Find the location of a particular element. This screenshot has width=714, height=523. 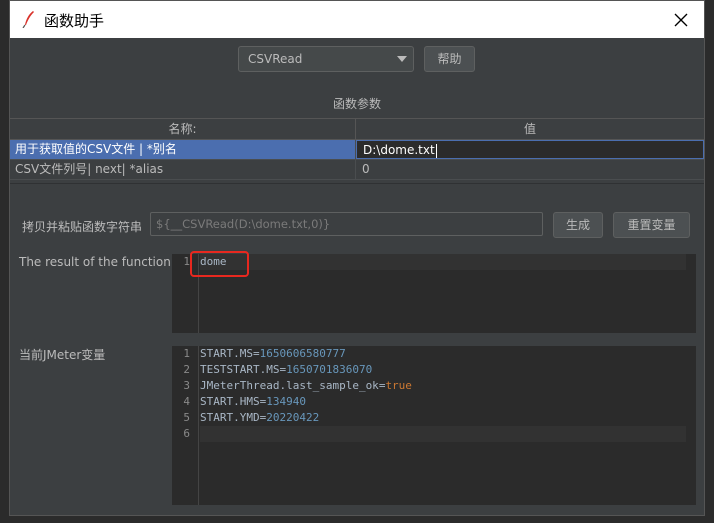

line-number: 3 is located at coordinates (186, 385).